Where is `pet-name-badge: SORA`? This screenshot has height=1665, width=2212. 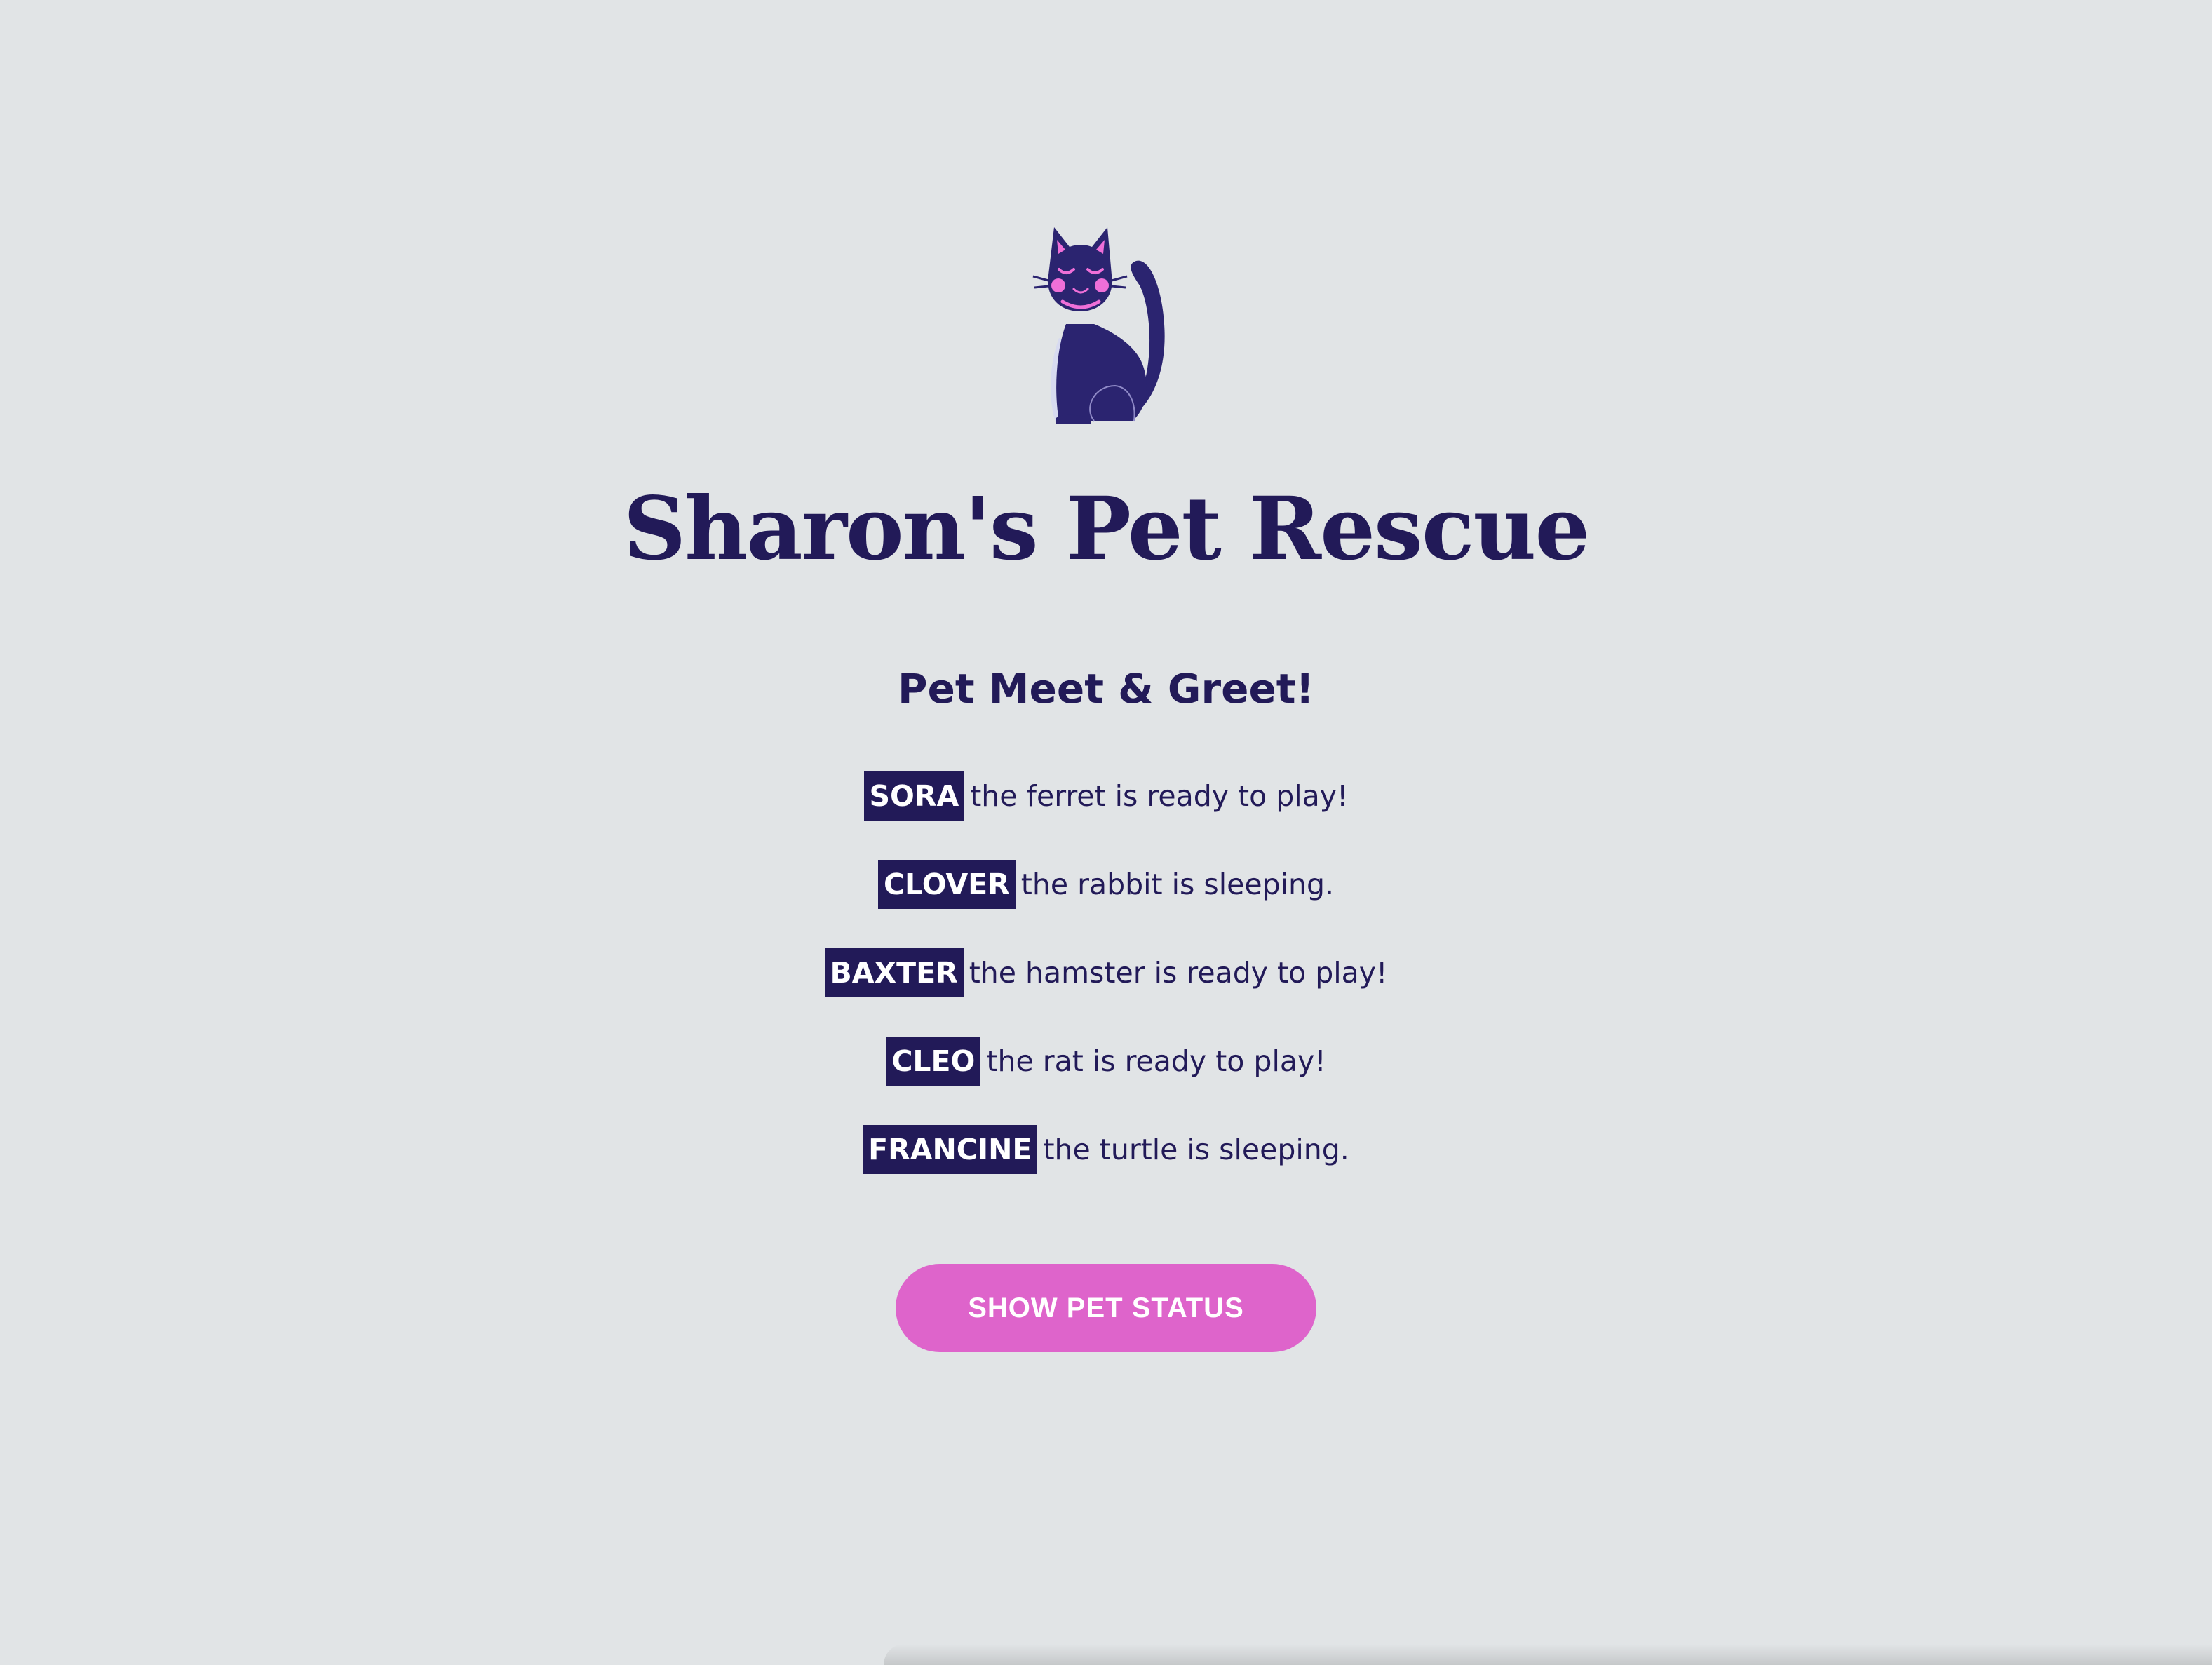
pet-name-badge: SORA is located at coordinates (914, 796).